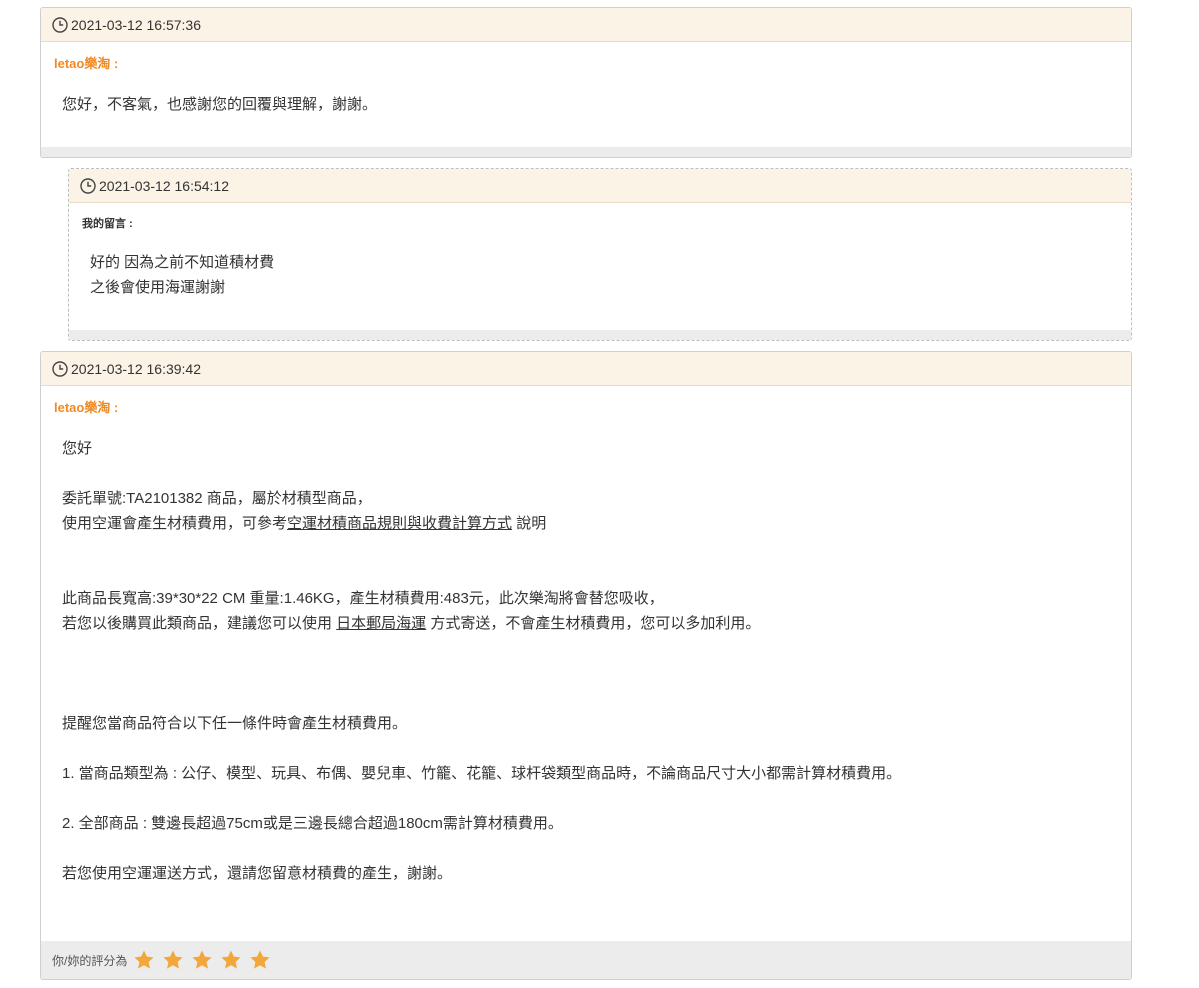  I want to click on message-text: 說明, so click(529, 523).